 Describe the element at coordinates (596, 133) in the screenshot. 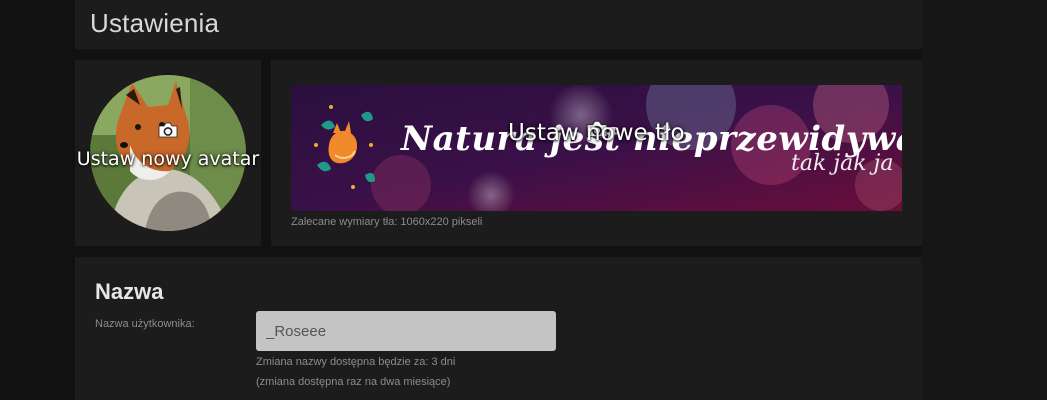

I see `set-background-label: Ustaw nowe tło` at that location.